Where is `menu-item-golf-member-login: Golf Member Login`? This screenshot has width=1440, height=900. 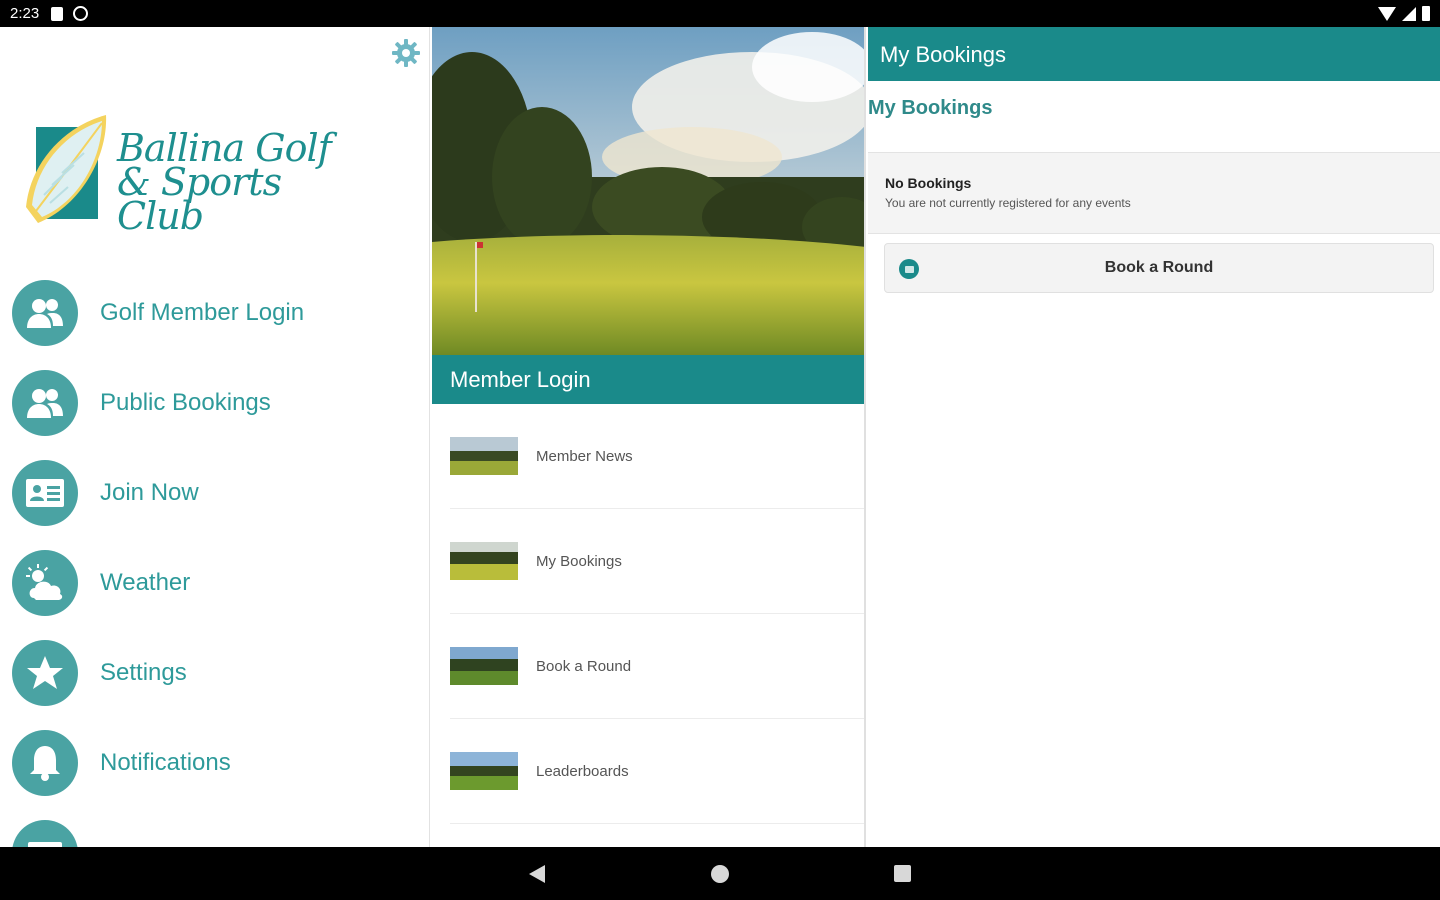 menu-item-golf-member-login: Golf Member Login is located at coordinates (212, 313).